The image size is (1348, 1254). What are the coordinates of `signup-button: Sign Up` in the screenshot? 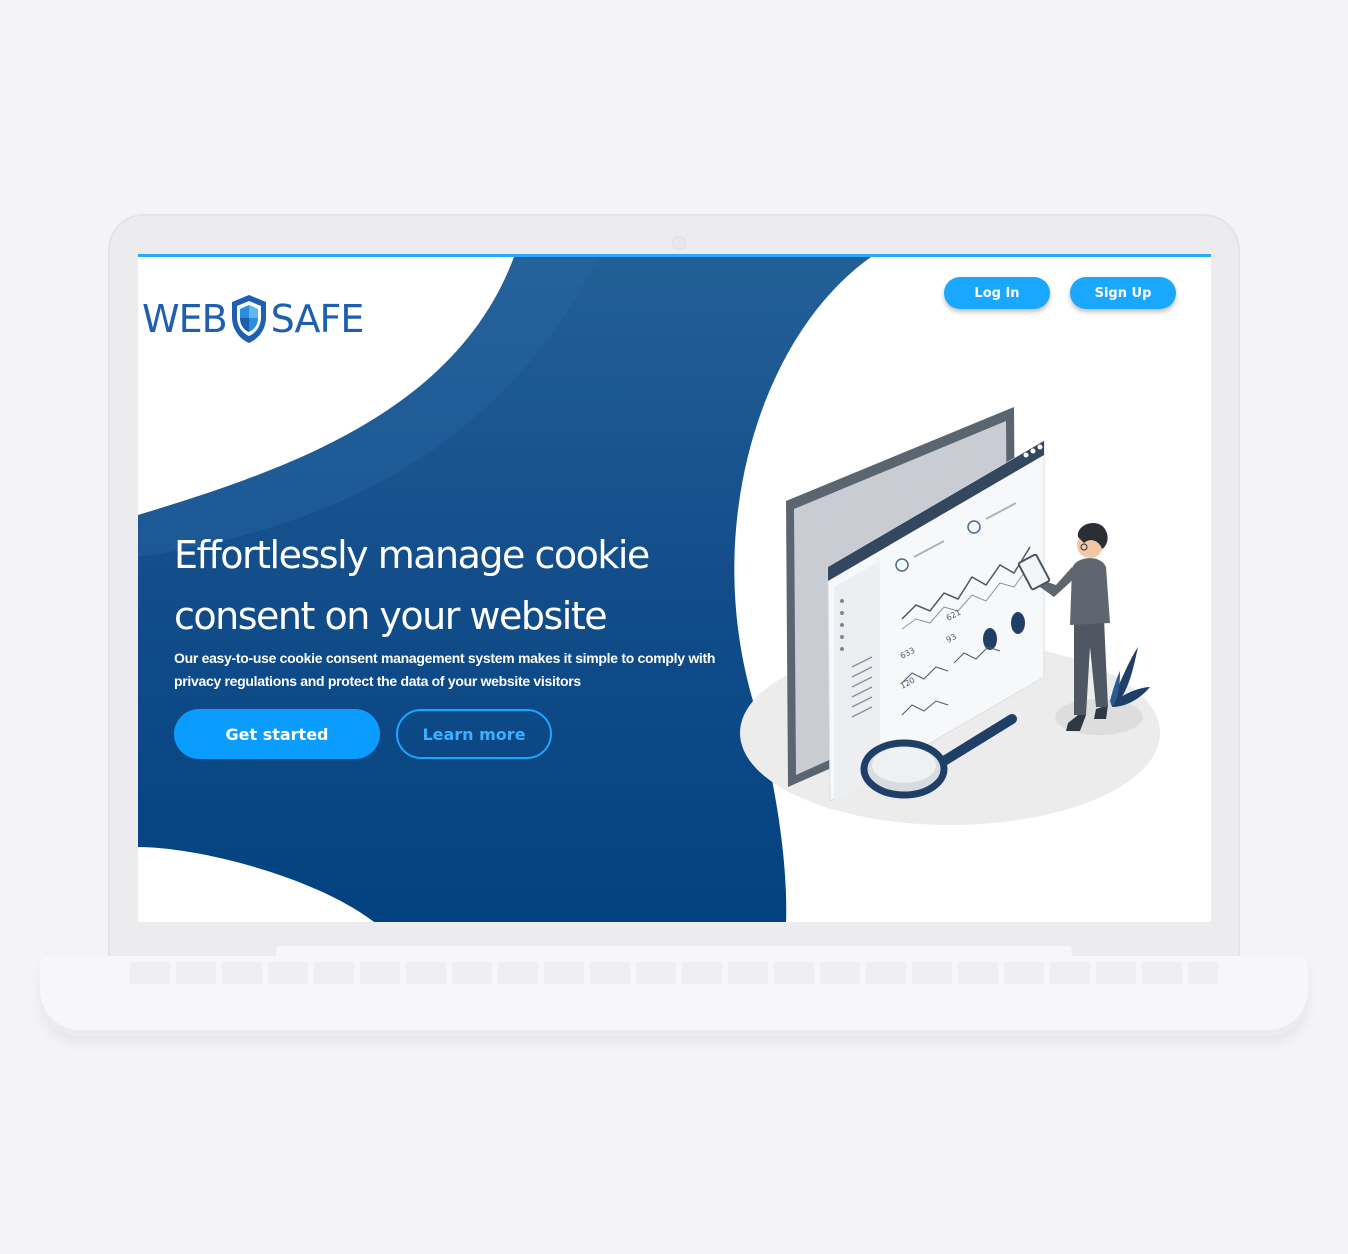 It's located at (1123, 293).